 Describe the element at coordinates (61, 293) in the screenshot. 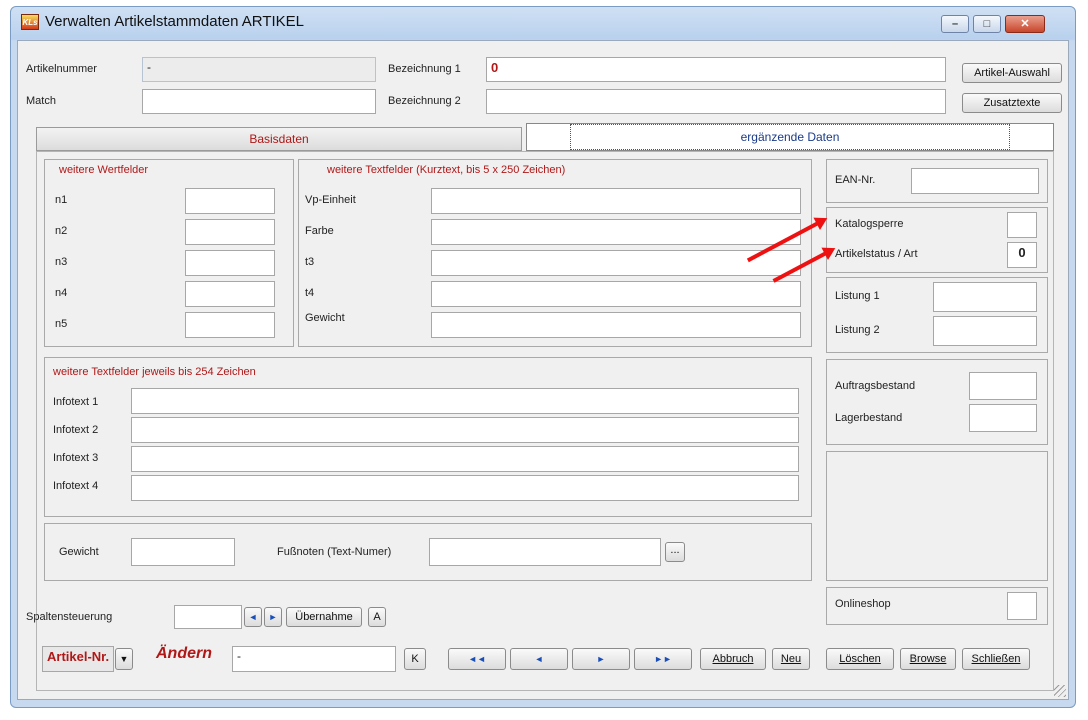

I see `n4-label: n4` at that location.